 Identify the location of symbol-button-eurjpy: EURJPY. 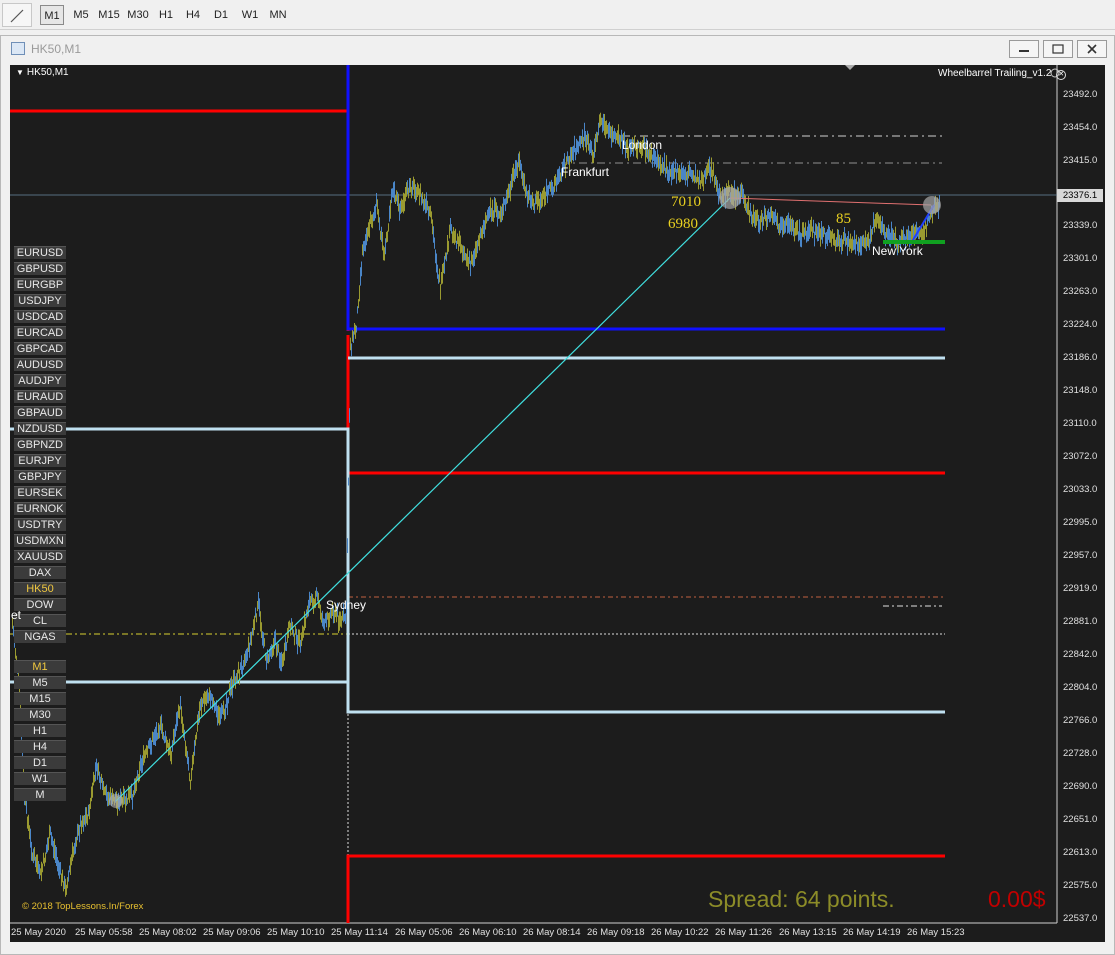
(40, 460).